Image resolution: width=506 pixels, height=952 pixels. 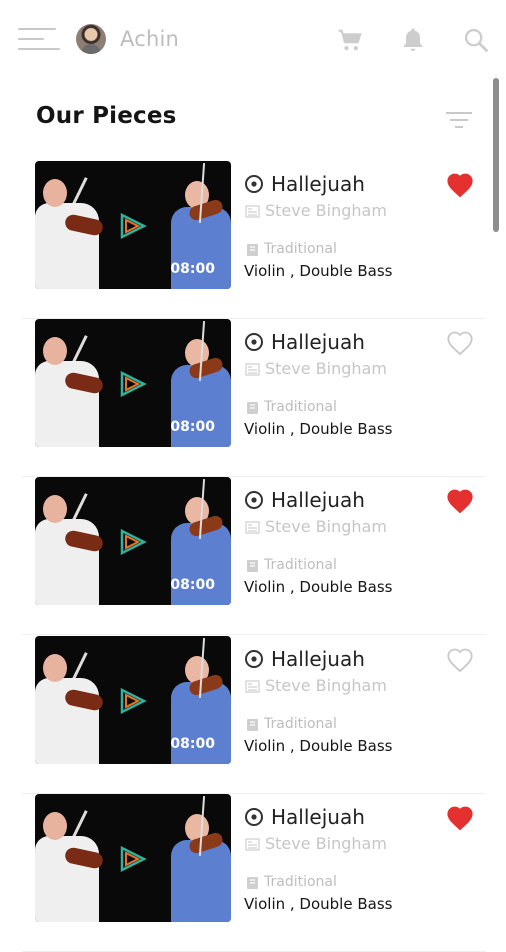 What do you see at coordinates (106, 116) in the screenshot?
I see `page-title: Our Pieces` at bounding box center [106, 116].